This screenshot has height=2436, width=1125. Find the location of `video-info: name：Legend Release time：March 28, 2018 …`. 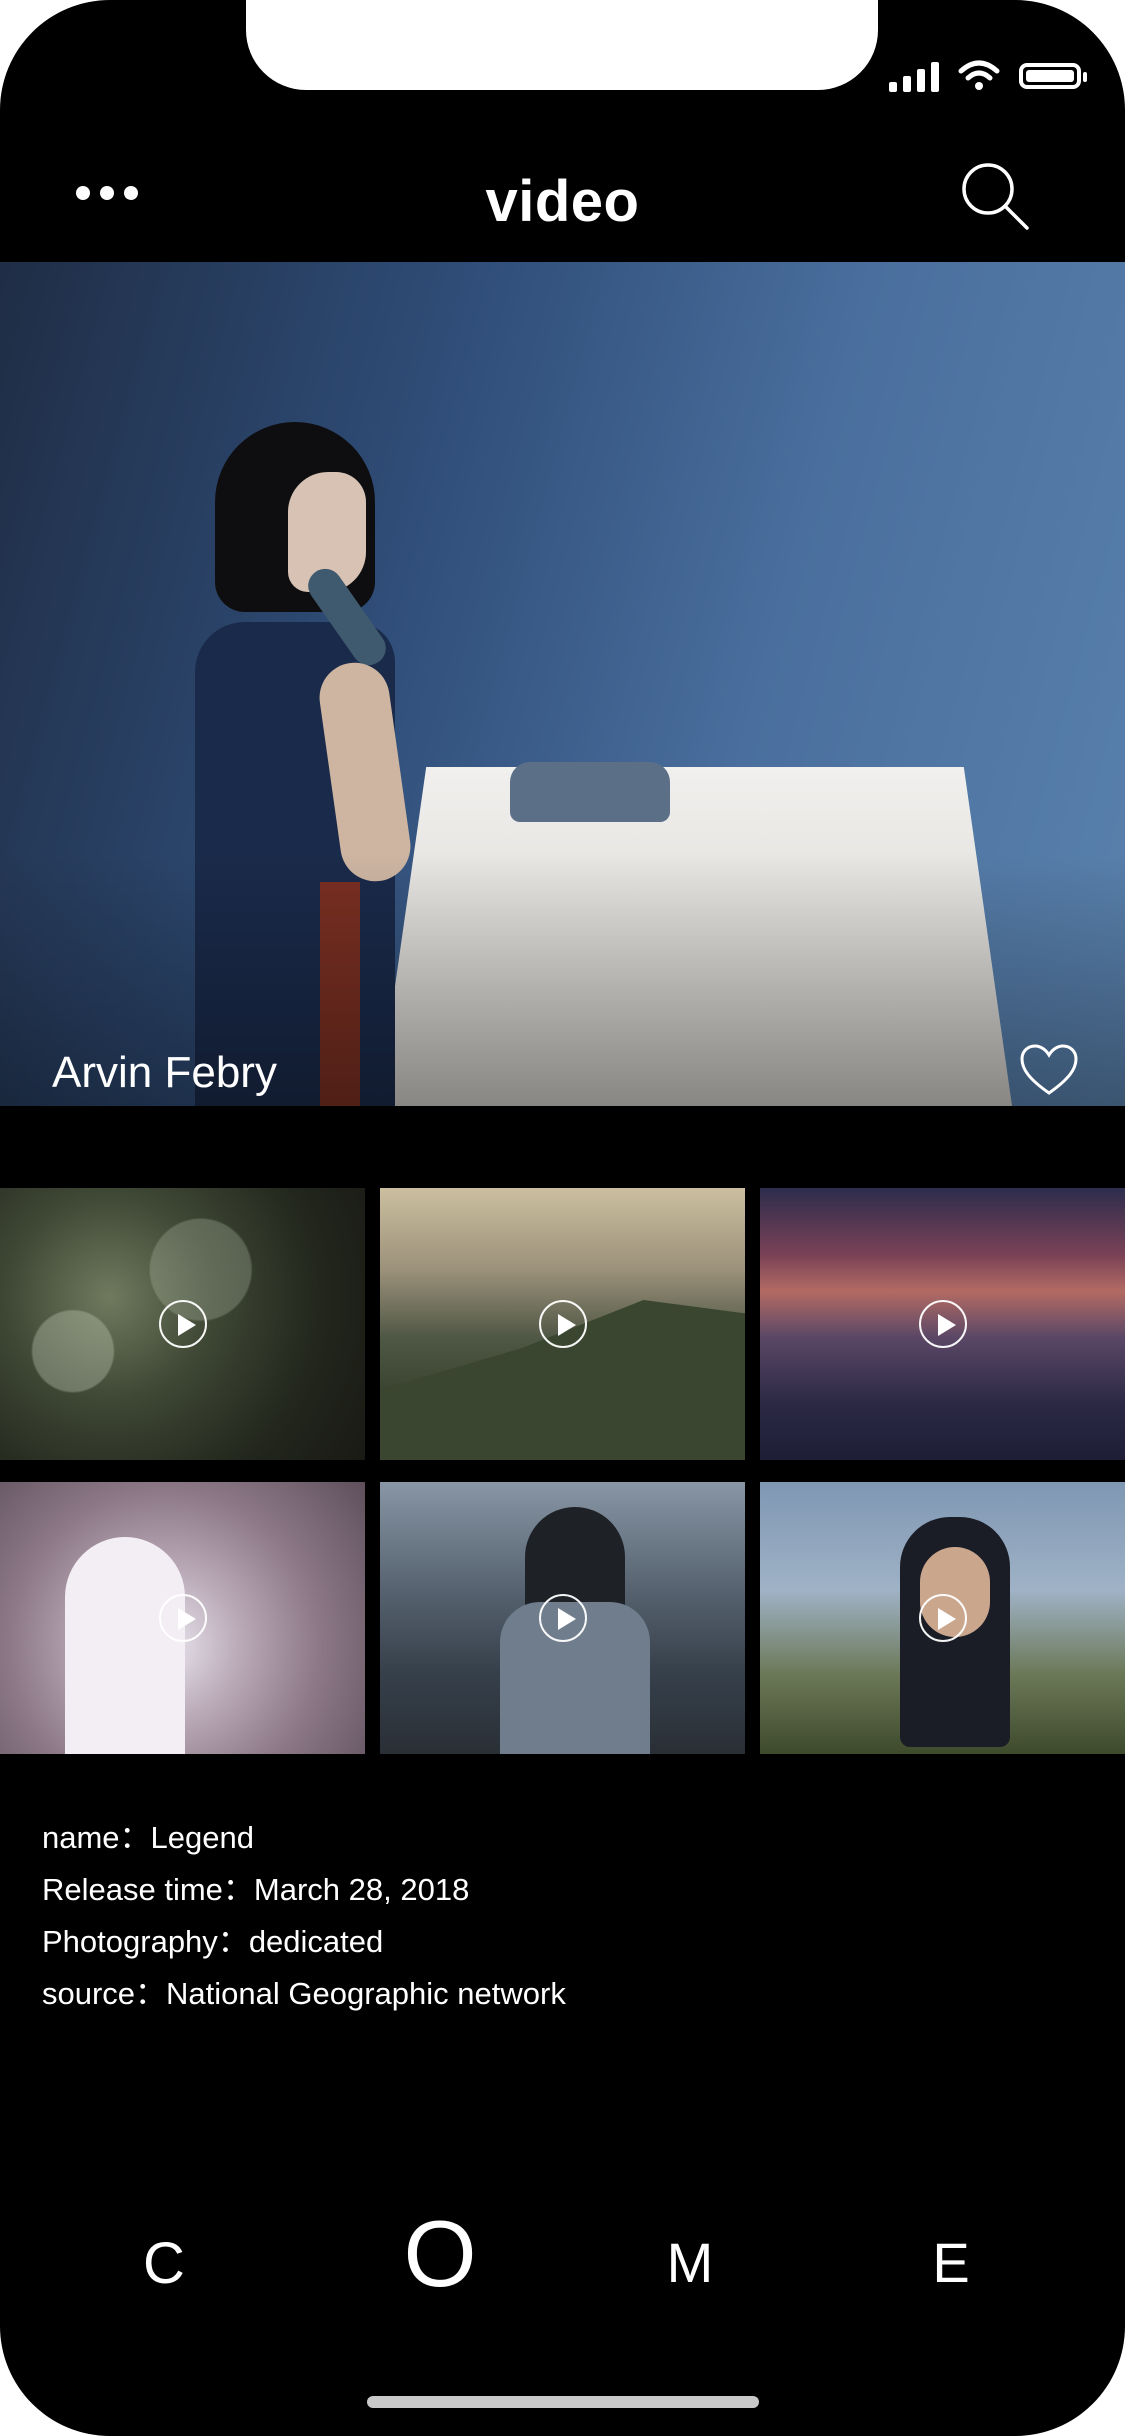

video-info: name：Legend Release time：March 28, 2018 … is located at coordinates (304, 1916).